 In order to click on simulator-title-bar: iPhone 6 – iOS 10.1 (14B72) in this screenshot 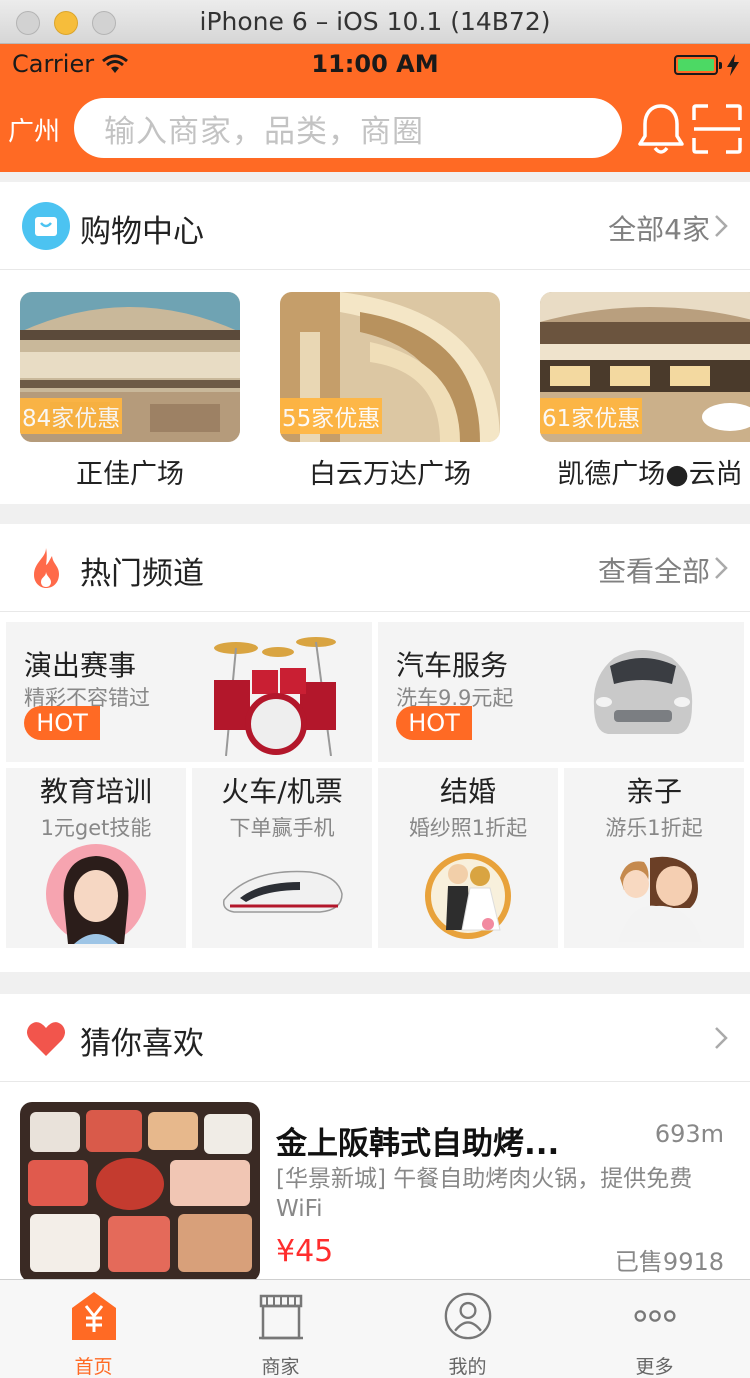, I will do `click(375, 22)`.